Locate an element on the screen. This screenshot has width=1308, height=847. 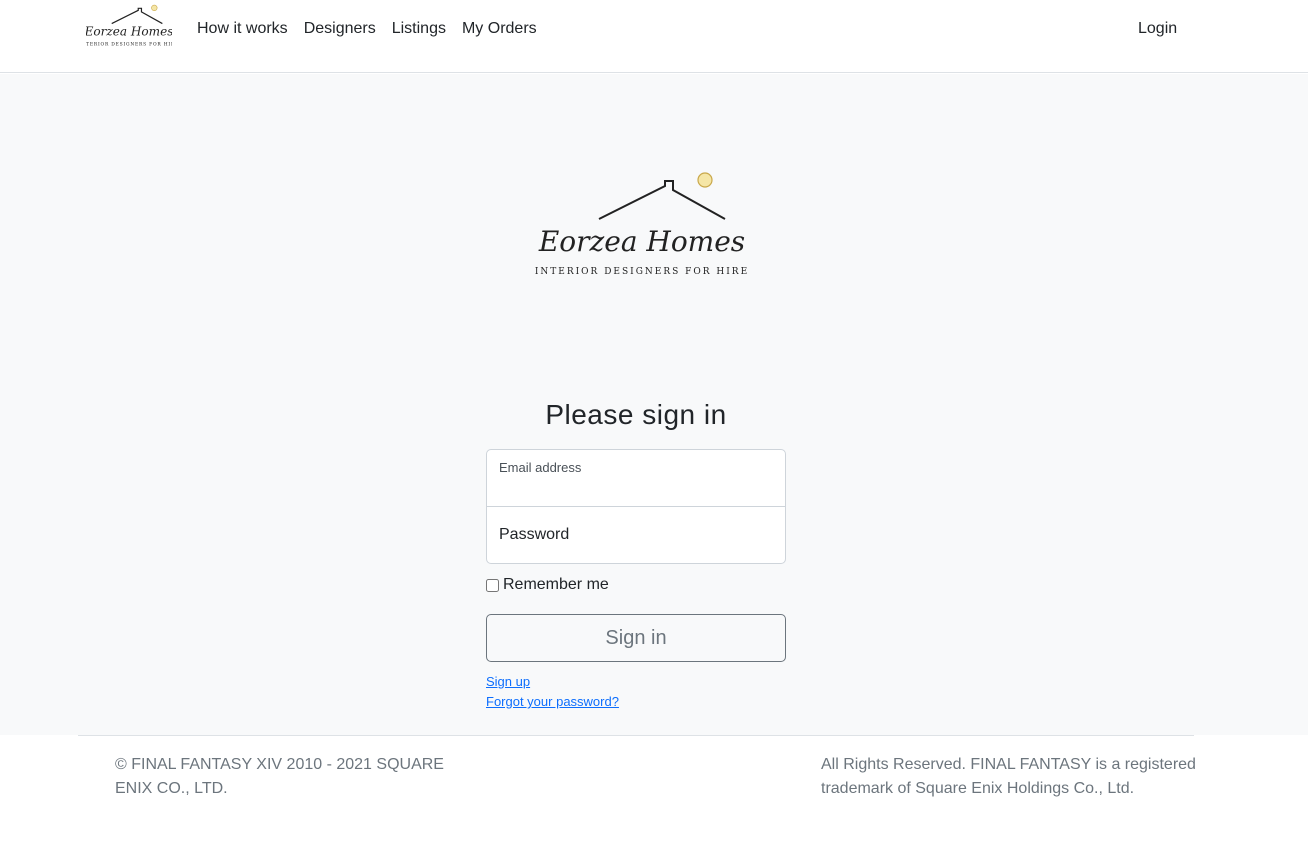
brand-logo: Eorzea Homes INTERIOR DESIGNERS FOR HIRE is located at coordinates (129, 26).